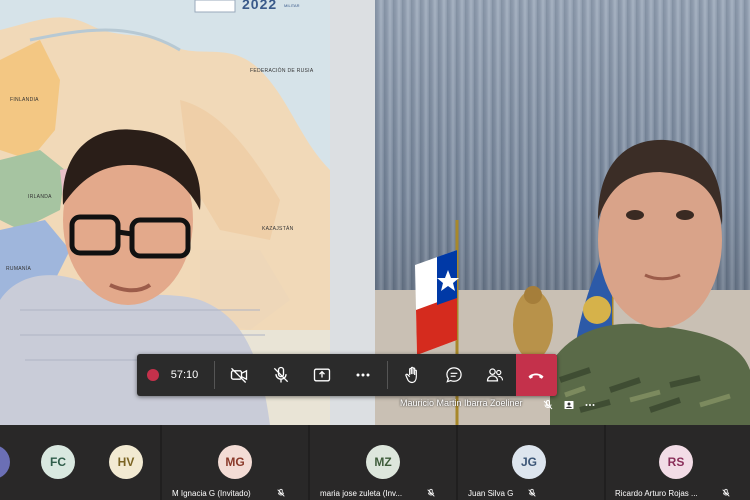  What do you see at coordinates (461, 403) in the screenshot?
I see `participant-name-tag: Mauricio Martin Ibarra Zoeliner` at bounding box center [461, 403].